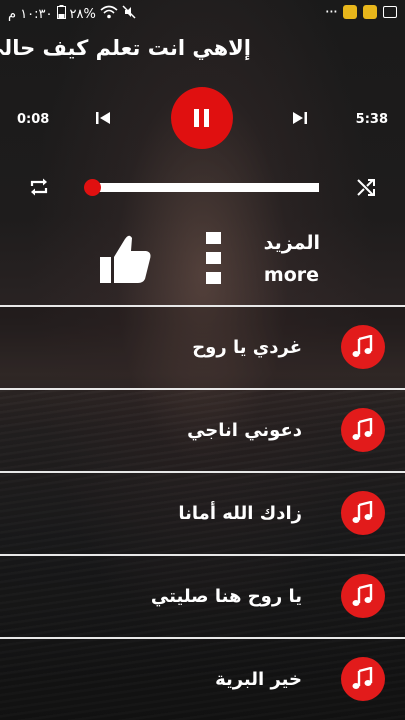  I want to click on more-dots-button, so click(214, 260).